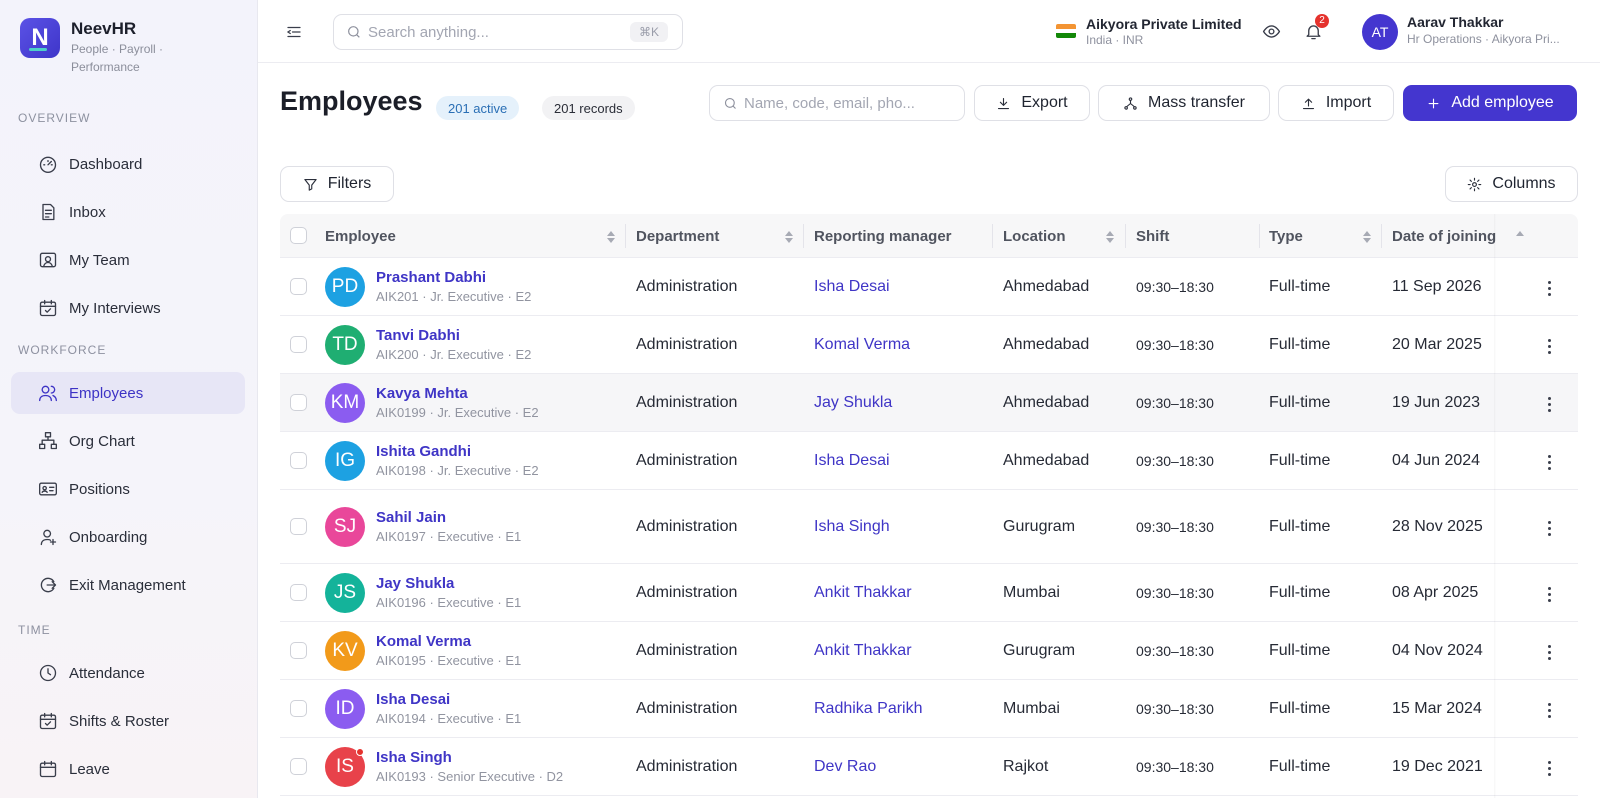  Describe the element at coordinates (853, 403) in the screenshot. I see `manager-link: Jay Shukla` at that location.